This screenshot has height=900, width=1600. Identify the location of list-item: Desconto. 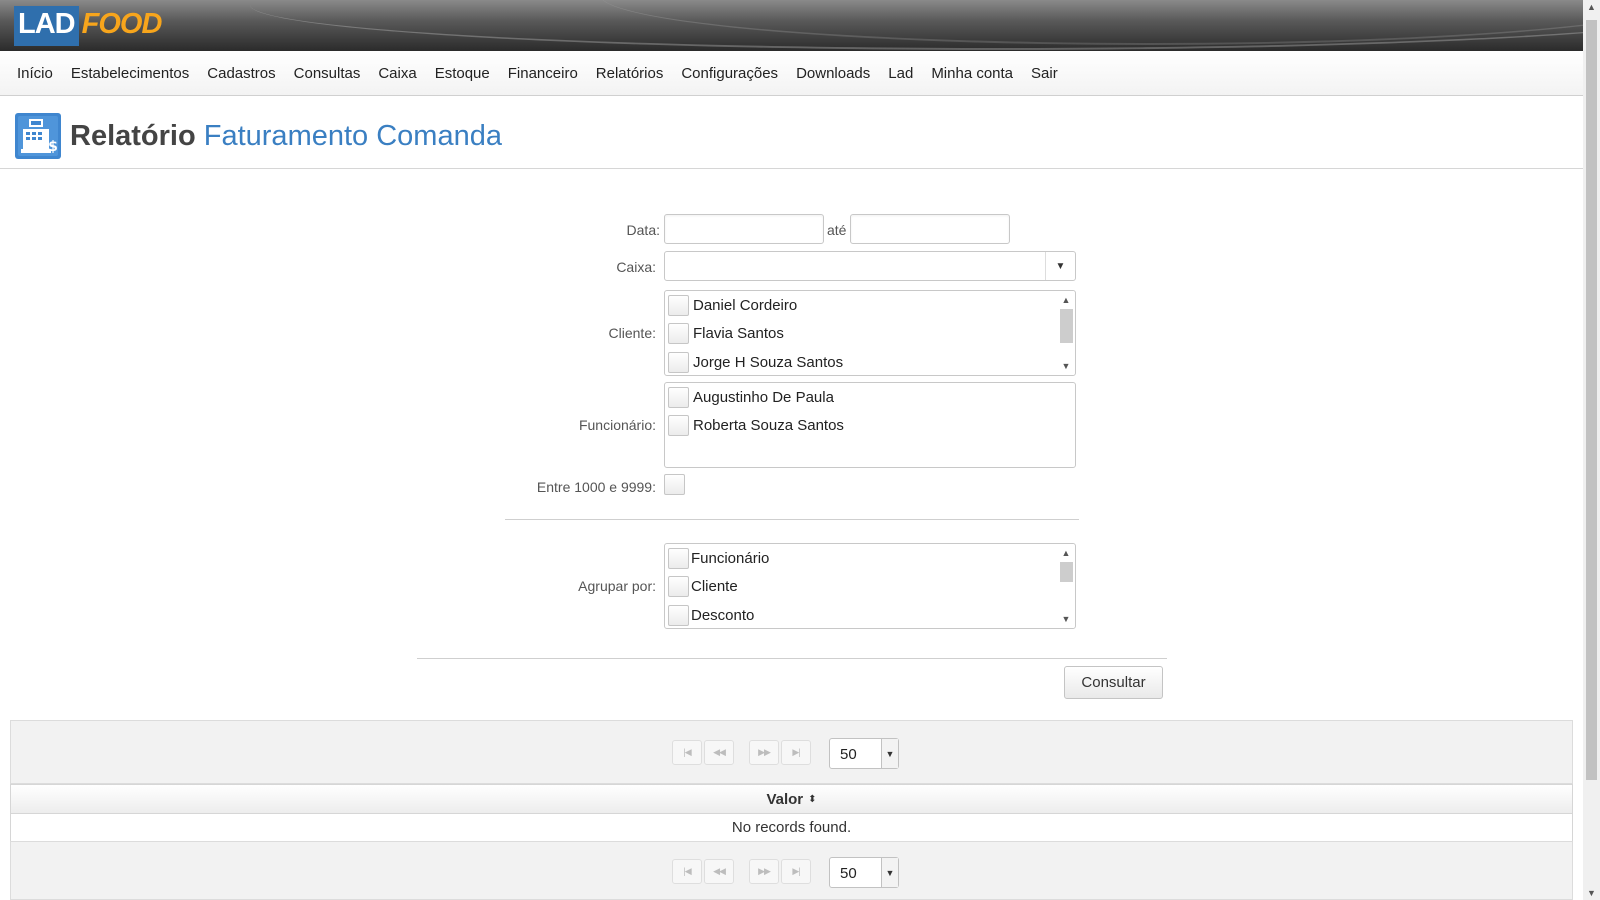
(711, 615).